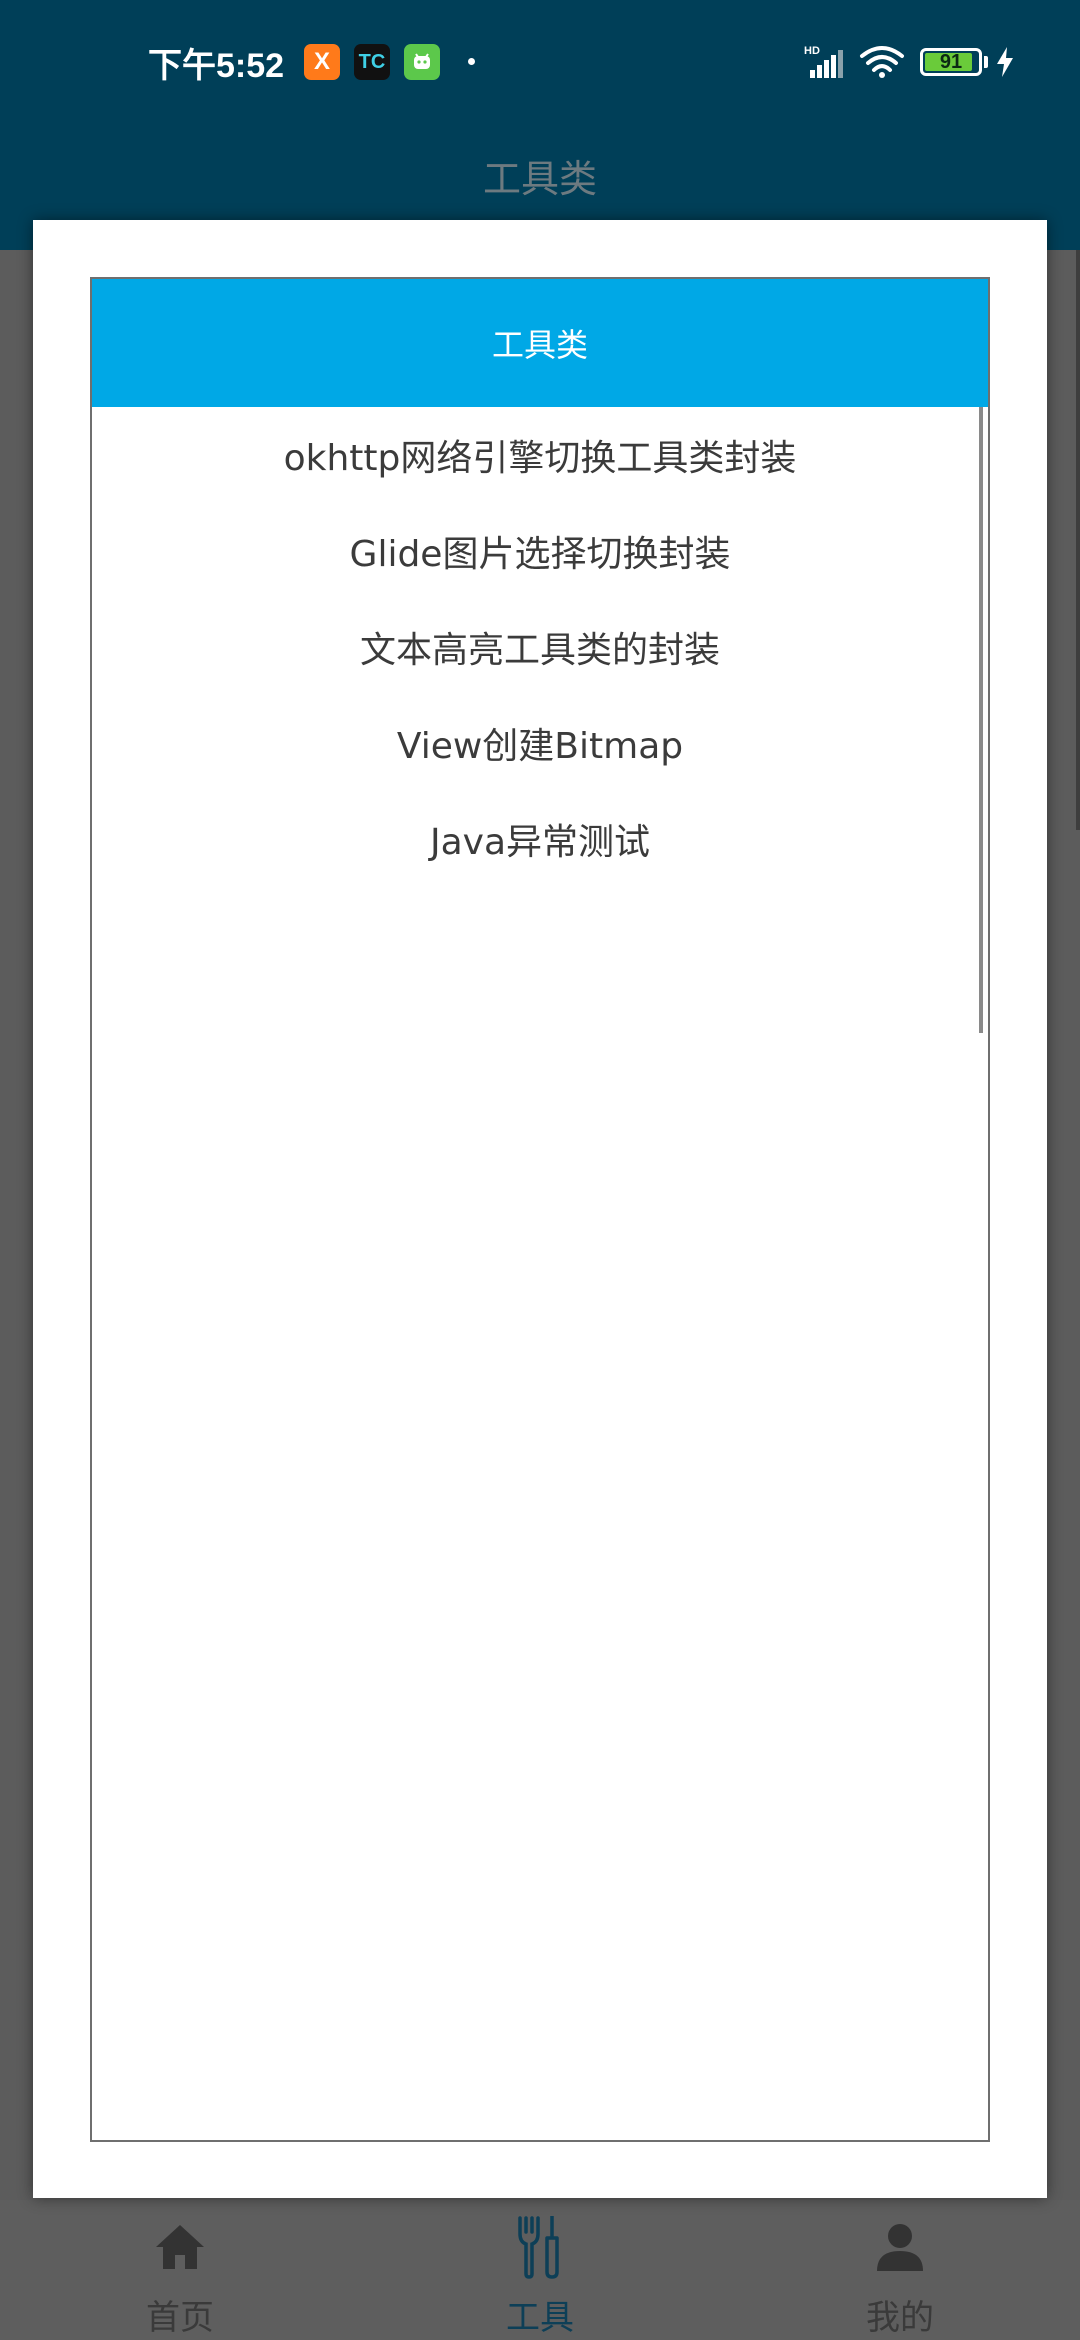 This screenshot has width=1080, height=2340. I want to click on nav-tools: 工具, so click(540, 2270).